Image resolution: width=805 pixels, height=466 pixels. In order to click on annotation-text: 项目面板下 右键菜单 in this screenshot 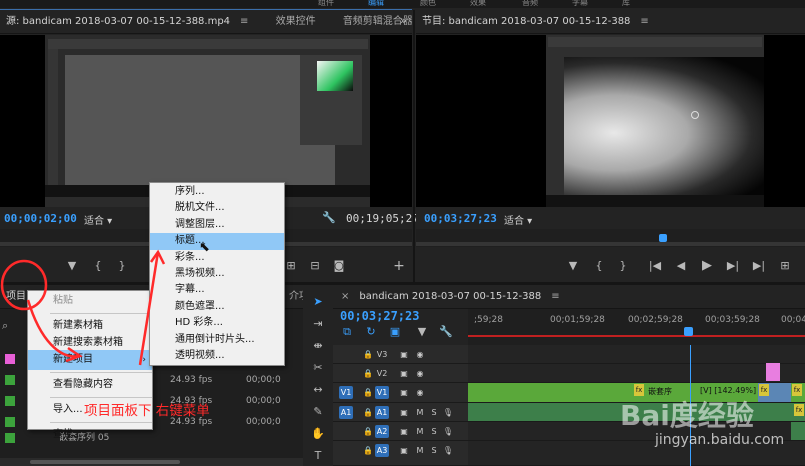, I will do `click(147, 411)`.